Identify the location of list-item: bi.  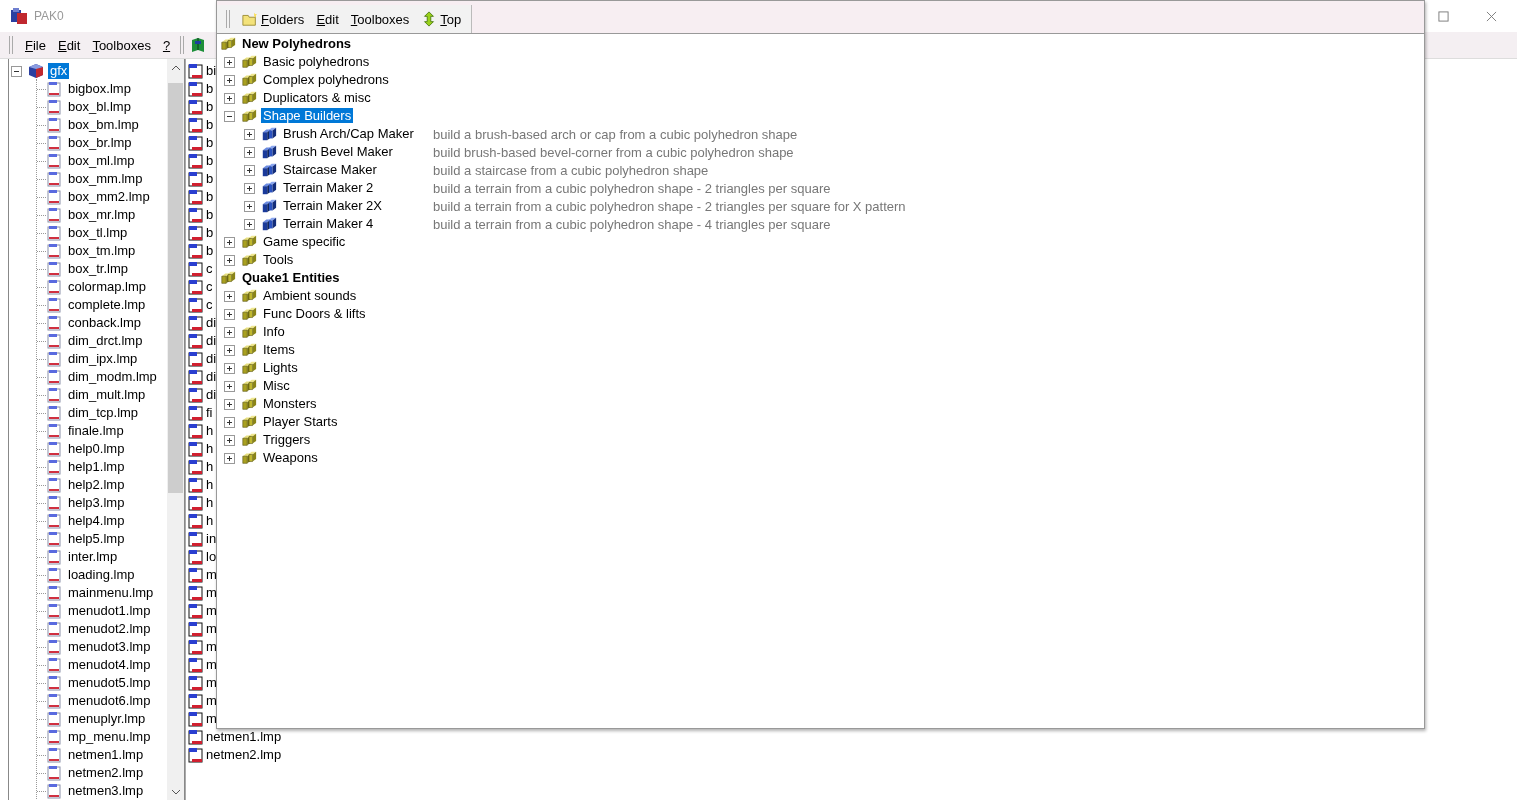
(211, 71).